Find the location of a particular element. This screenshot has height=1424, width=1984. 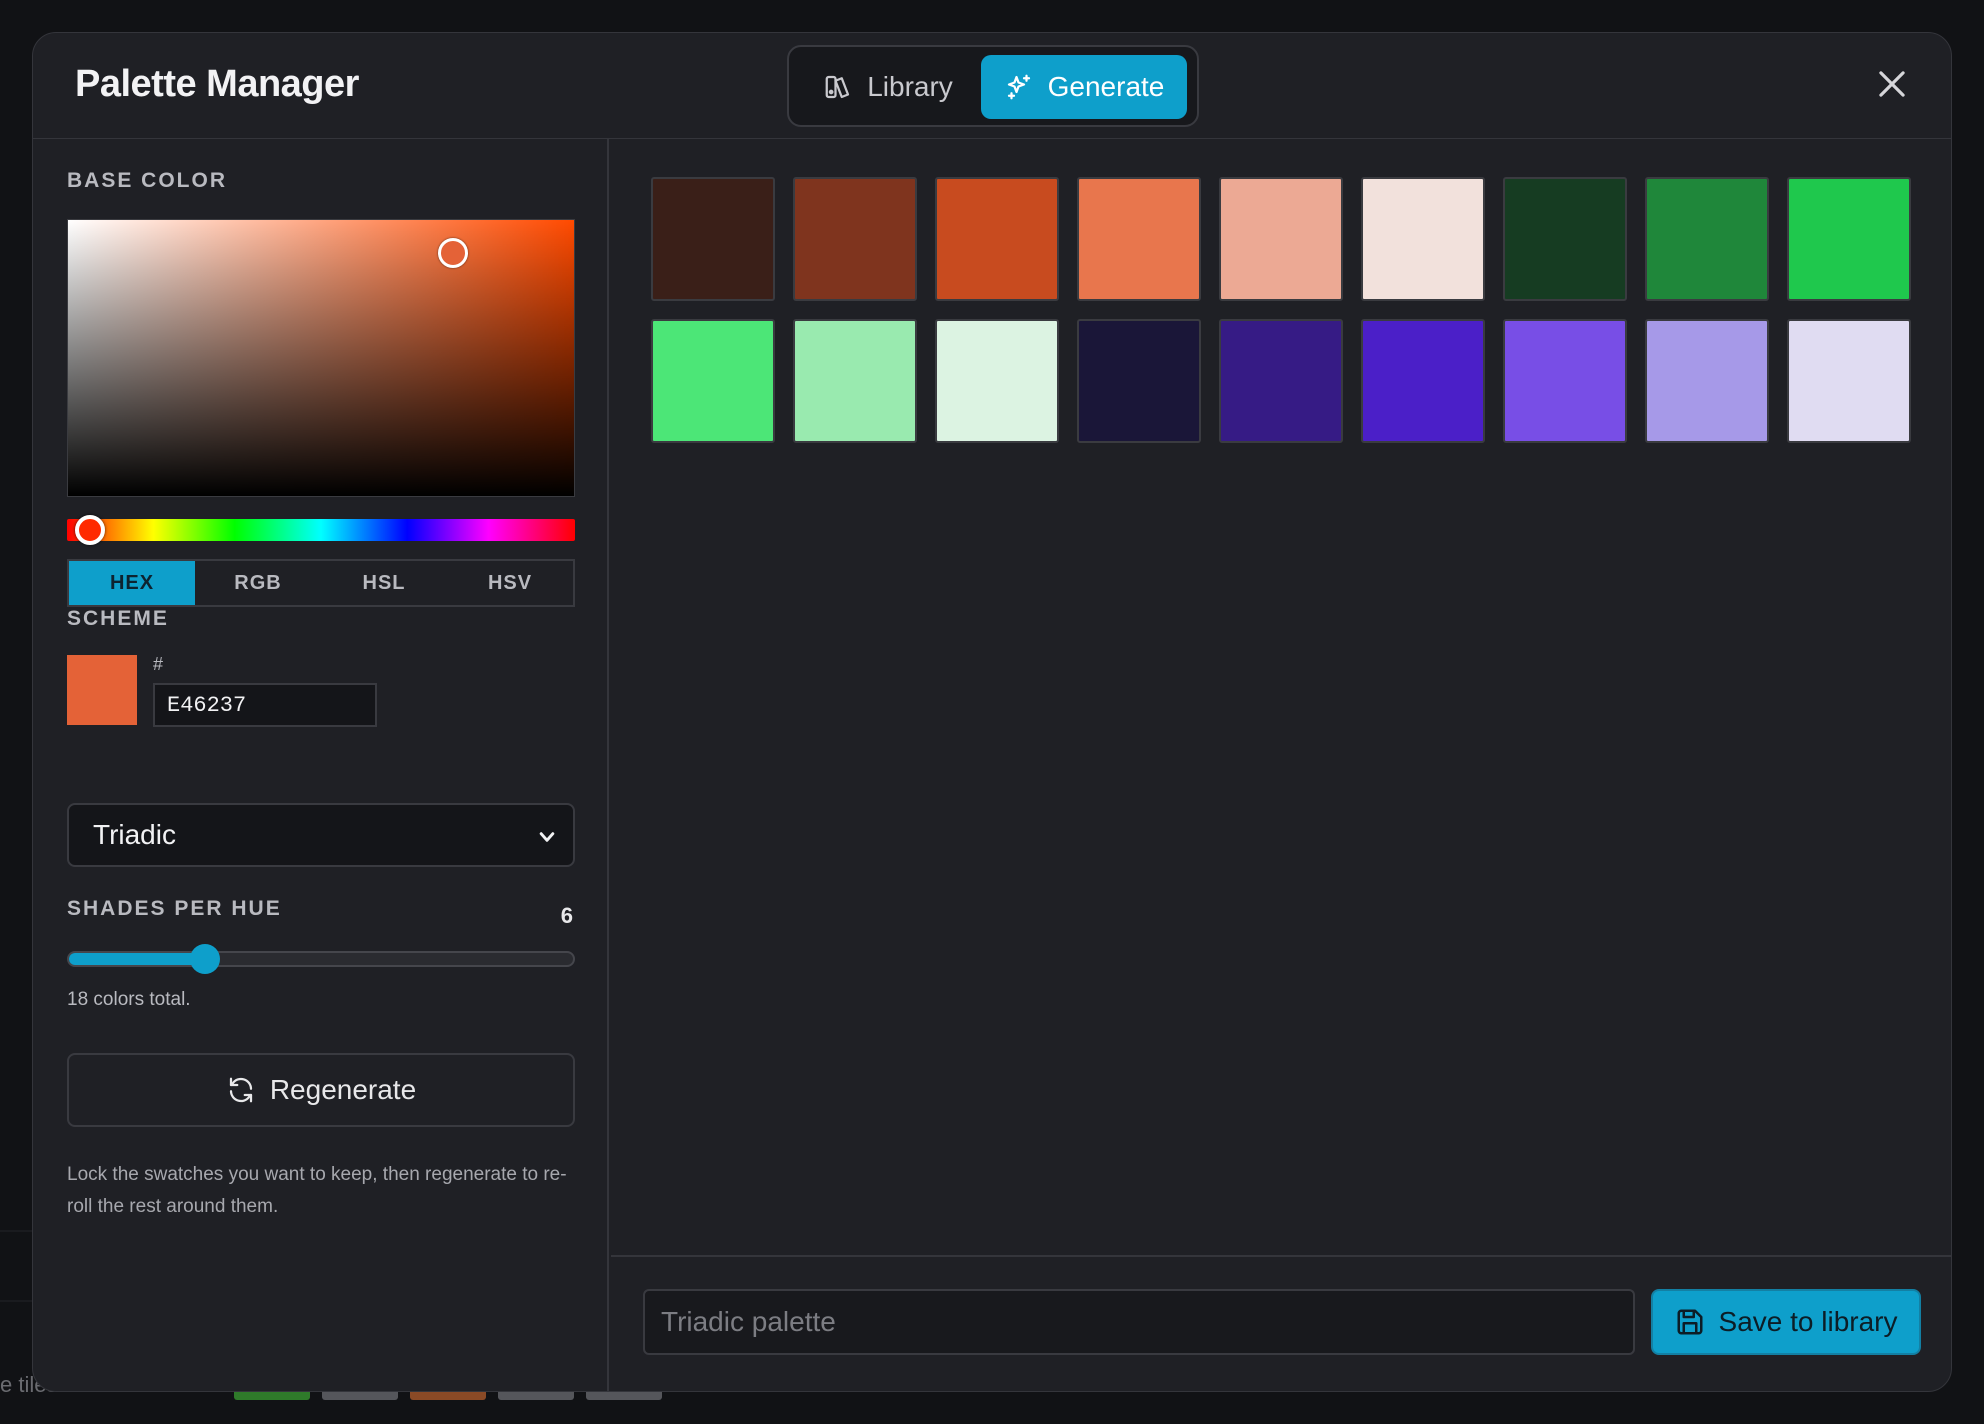

format-tab-rgb: RGB is located at coordinates (258, 583).